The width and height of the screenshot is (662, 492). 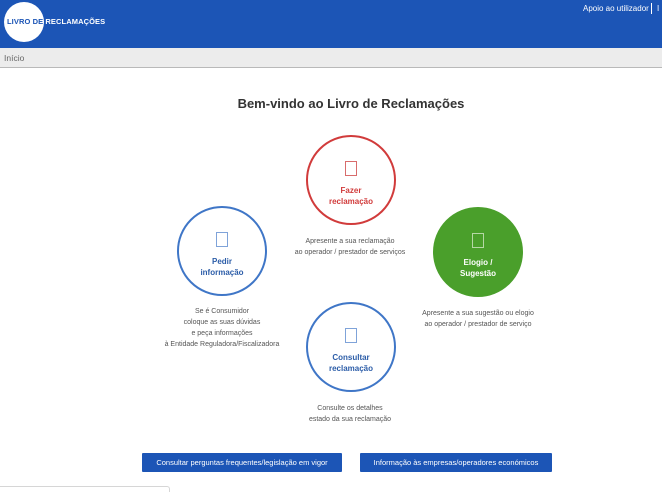 What do you see at coordinates (351, 190) in the screenshot?
I see `make-complaint-label-line1: Fazer` at bounding box center [351, 190].